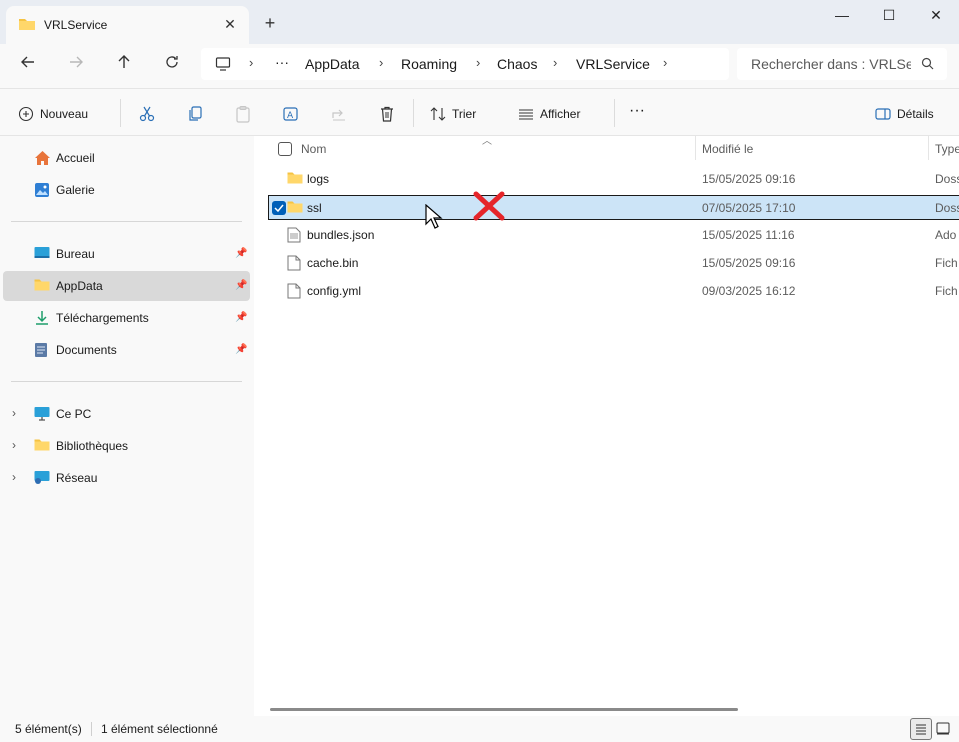  What do you see at coordinates (637, 111) in the screenshot?
I see `more-button: ···` at bounding box center [637, 111].